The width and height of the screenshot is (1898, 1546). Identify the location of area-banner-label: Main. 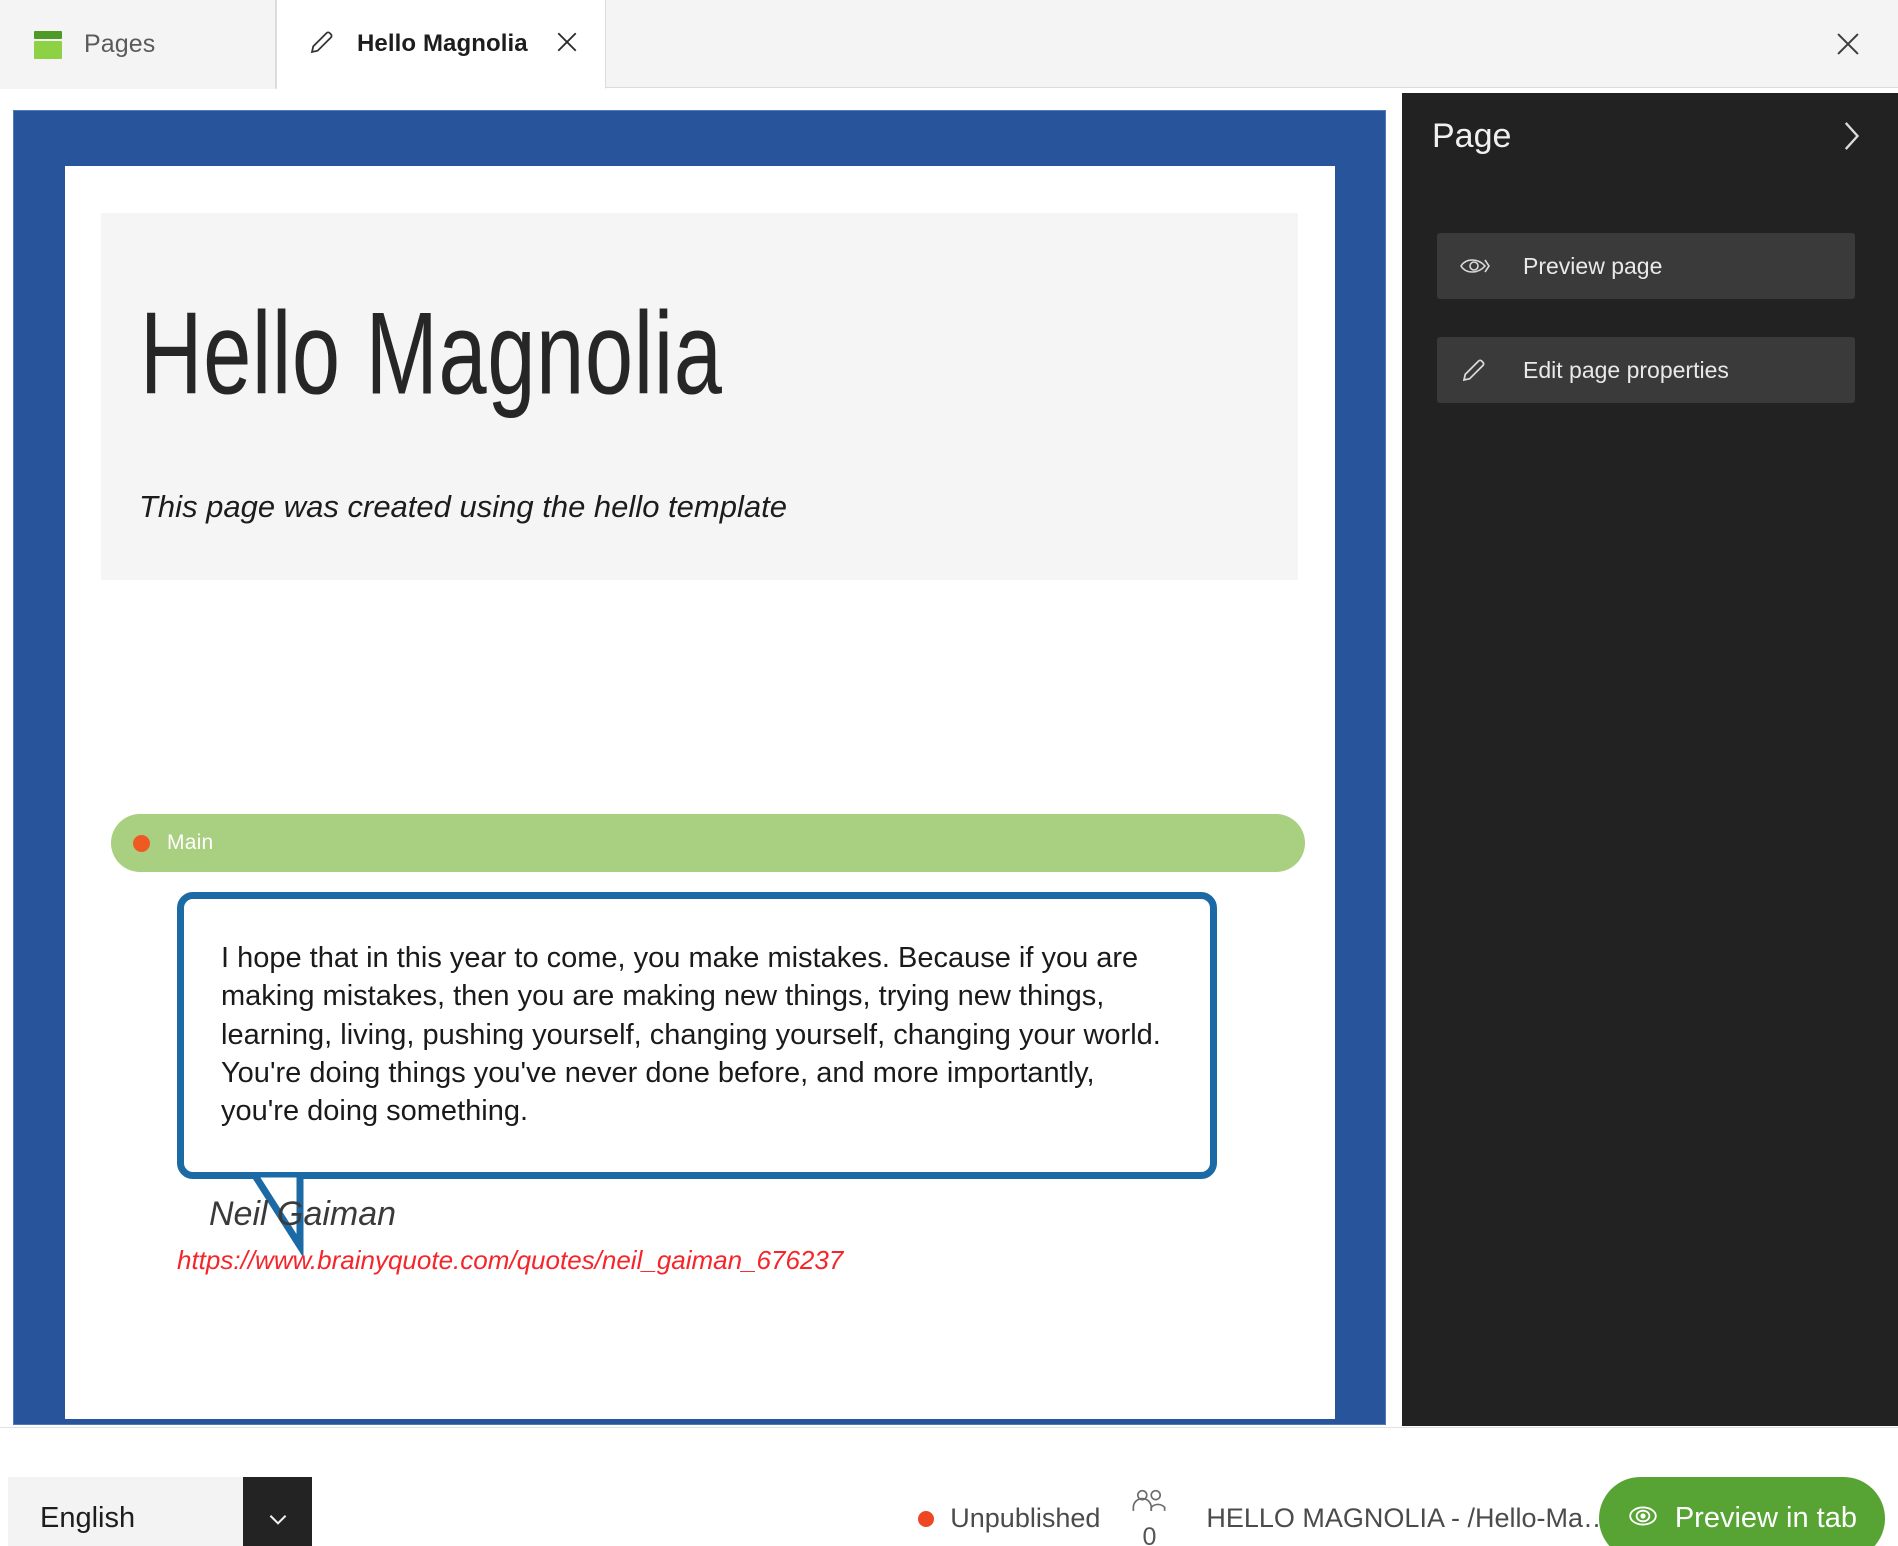
(190, 842).